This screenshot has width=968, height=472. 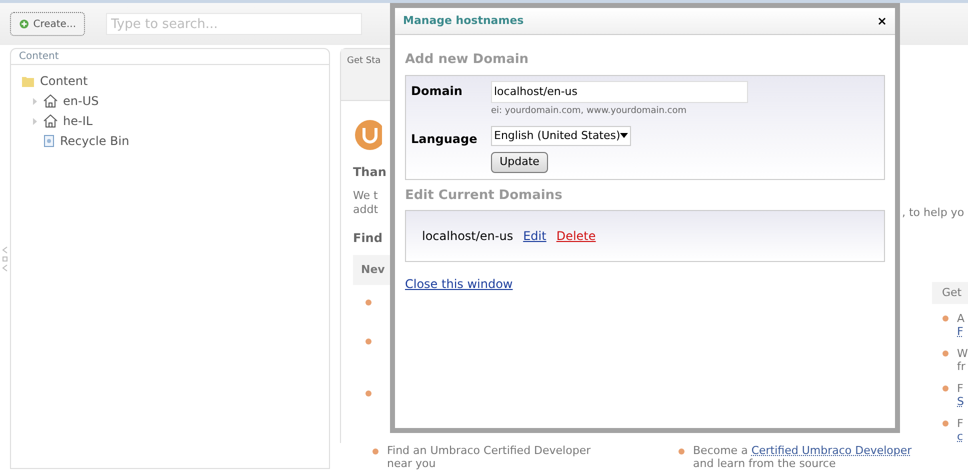 I want to click on section-heading: Edit Current Domains, so click(x=484, y=195).